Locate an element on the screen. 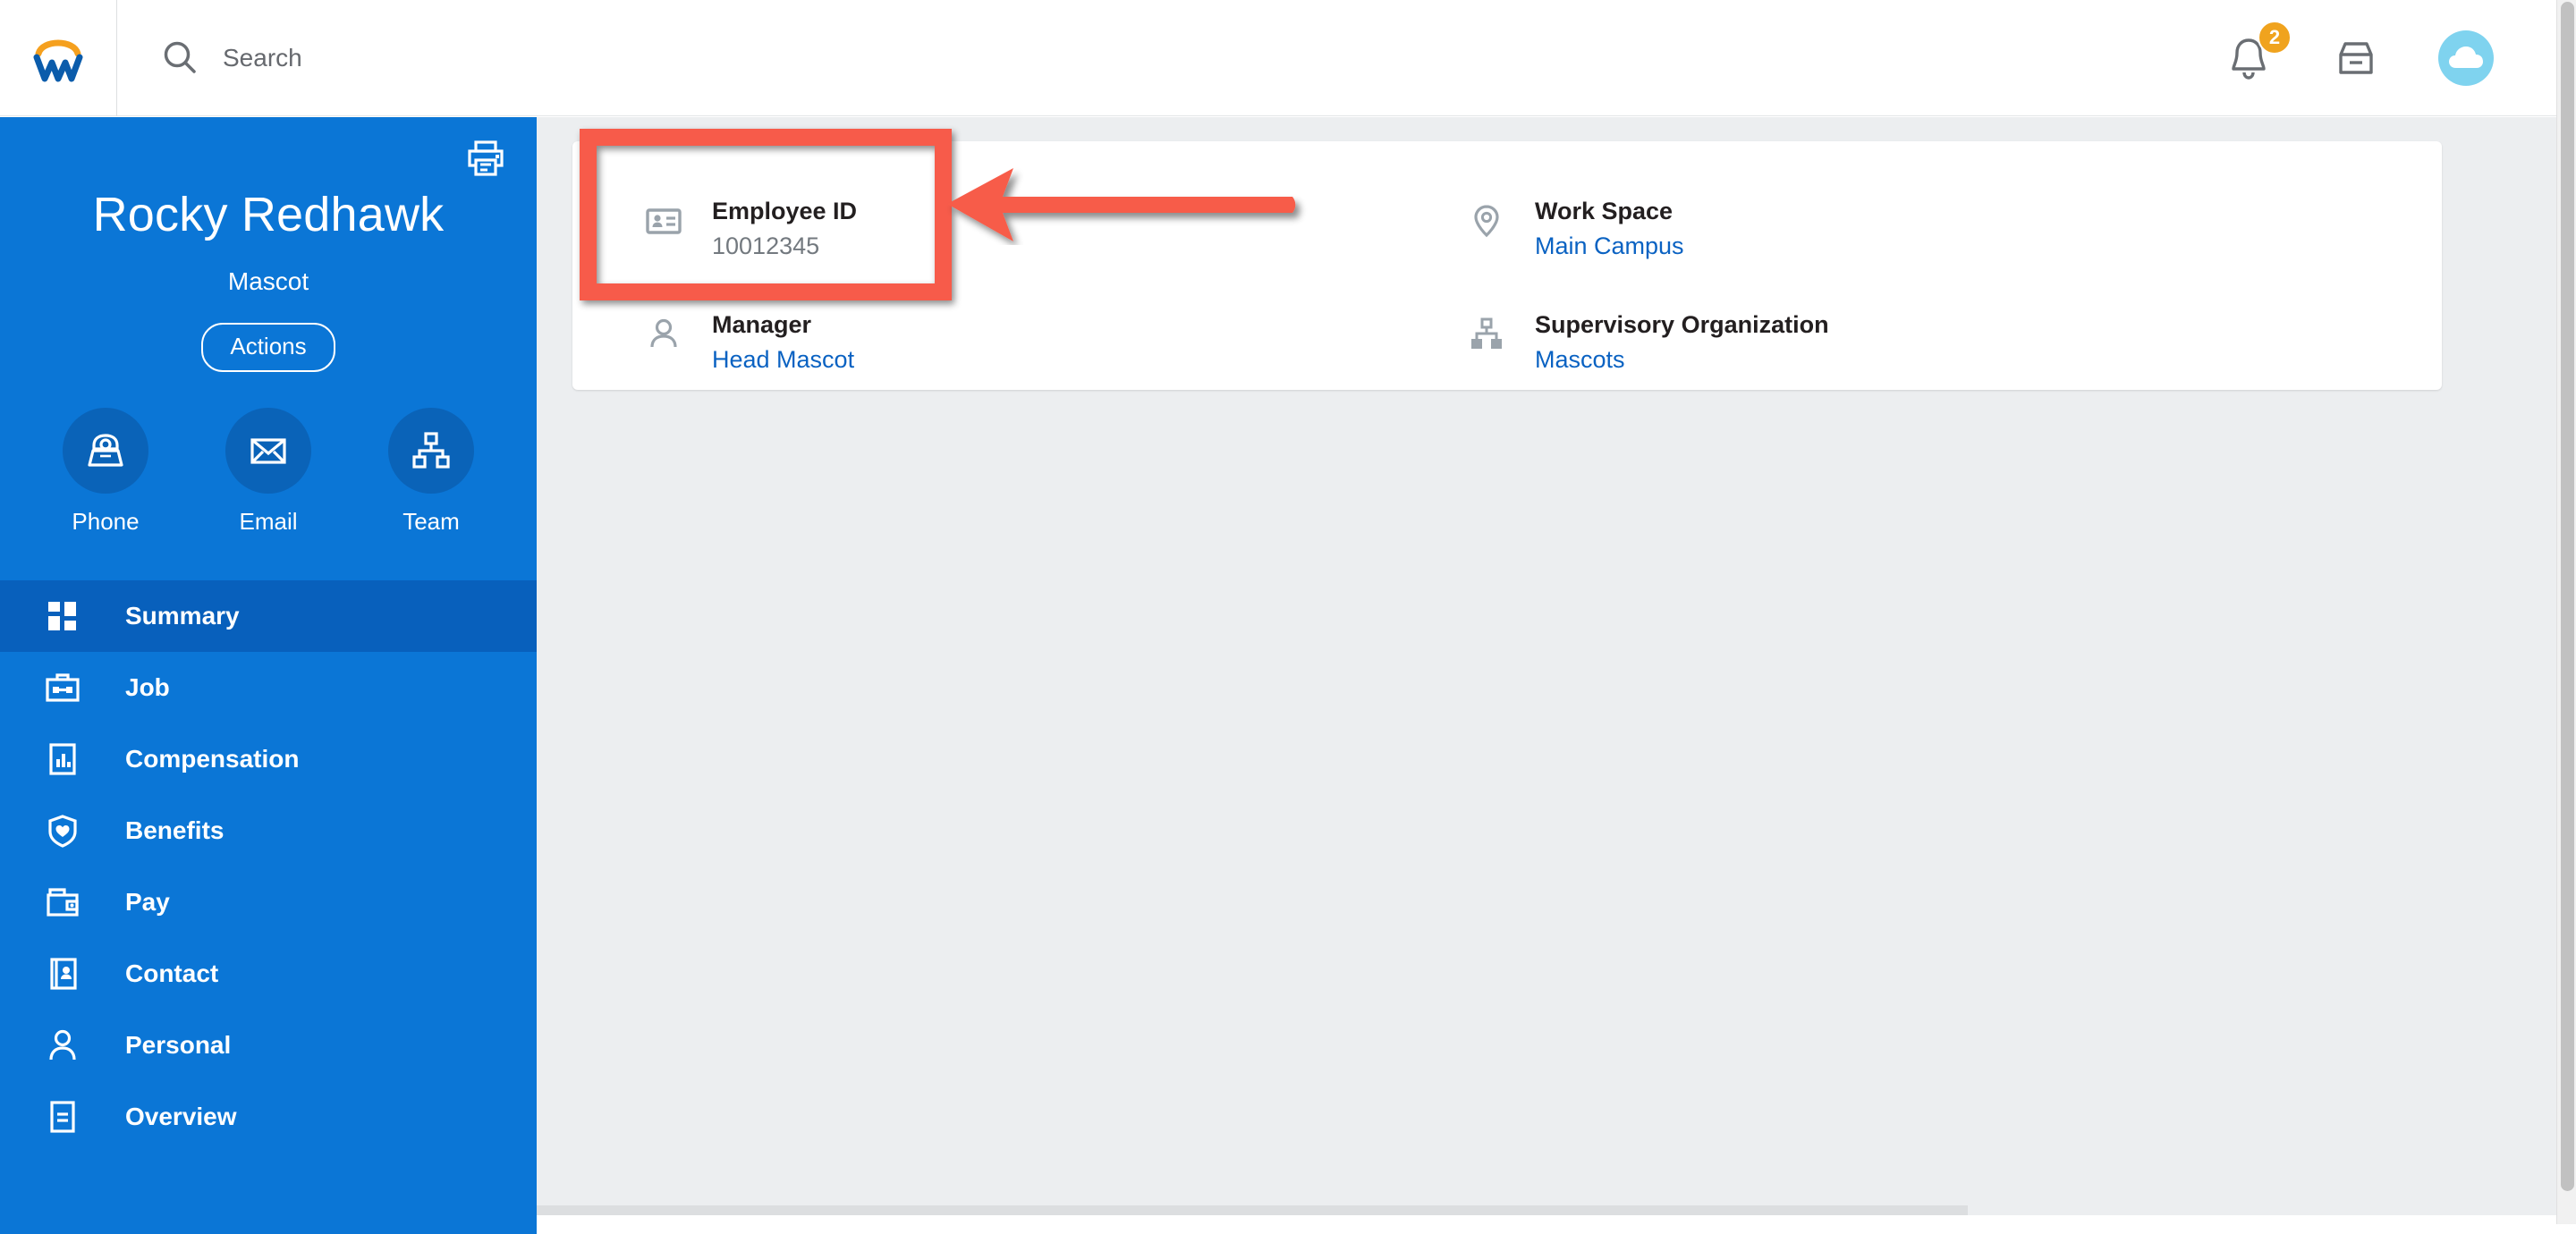 Image resolution: width=2576 pixels, height=1234 pixels. envelope-icon is located at coordinates (268, 451).